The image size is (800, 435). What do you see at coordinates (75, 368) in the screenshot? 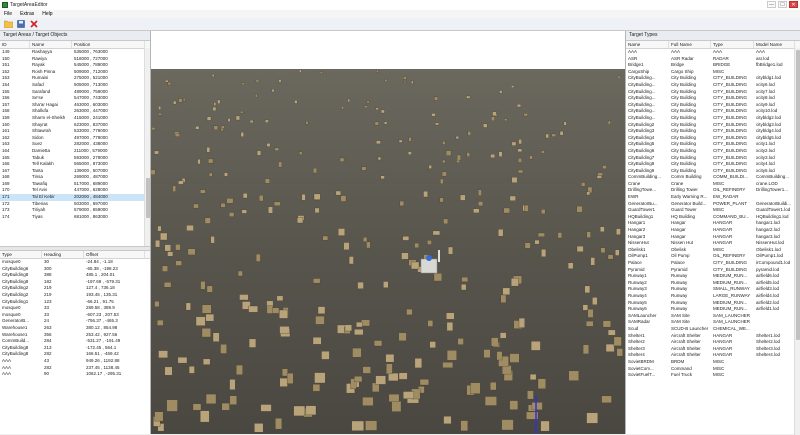
I see `table-row: AAA 282 237.45 , 1138.45` at bounding box center [75, 368].